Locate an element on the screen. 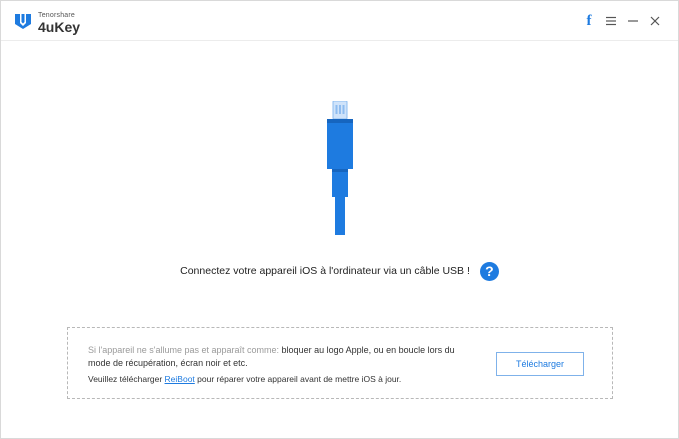 The width and height of the screenshot is (679, 439). vendor-name: Tenorshare is located at coordinates (57, 15).